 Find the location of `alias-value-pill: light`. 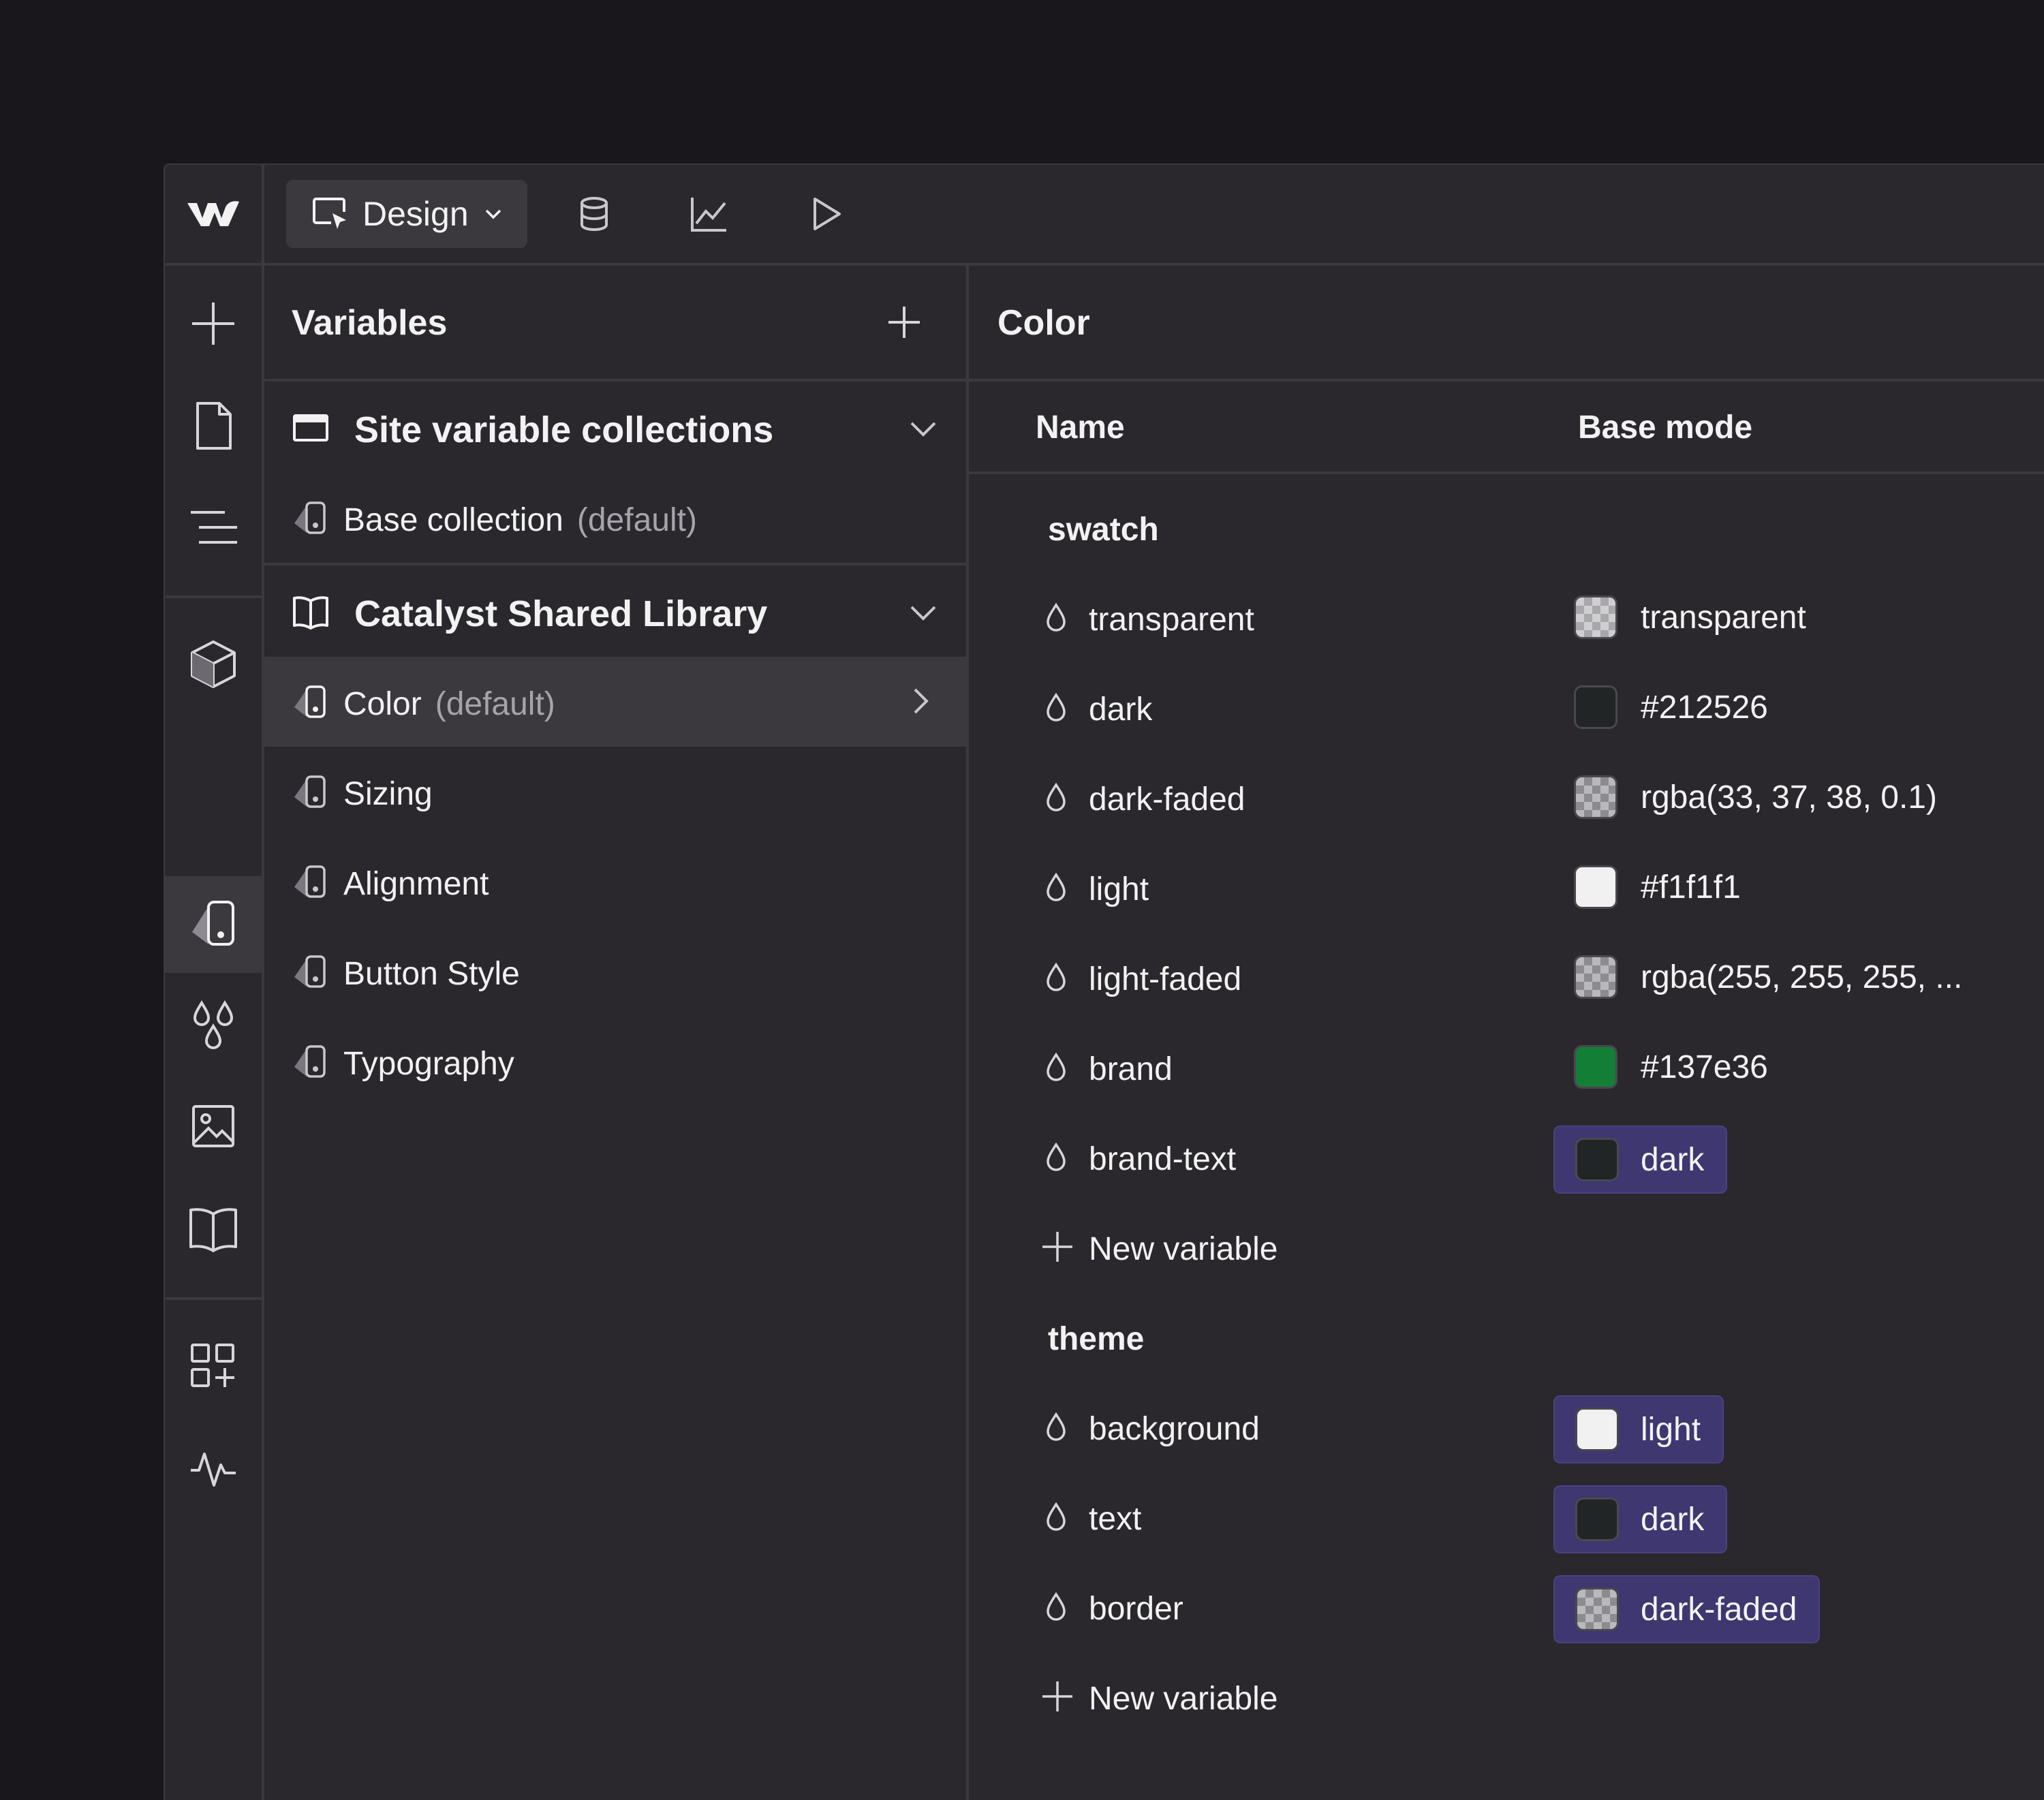

alias-value-pill: light is located at coordinates (1638, 1429).